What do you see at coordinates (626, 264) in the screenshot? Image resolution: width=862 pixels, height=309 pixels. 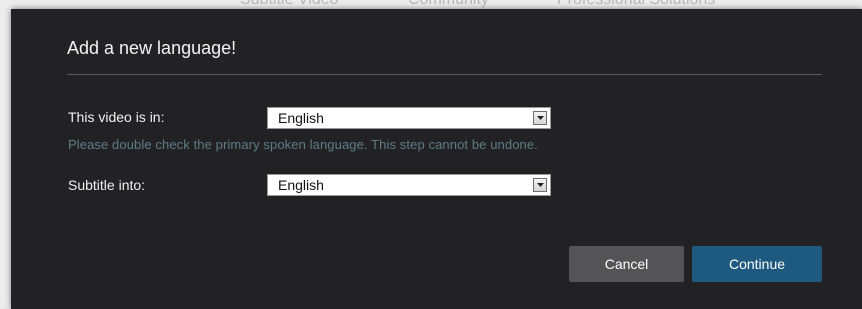 I see `cancel-button: Cancel` at bounding box center [626, 264].